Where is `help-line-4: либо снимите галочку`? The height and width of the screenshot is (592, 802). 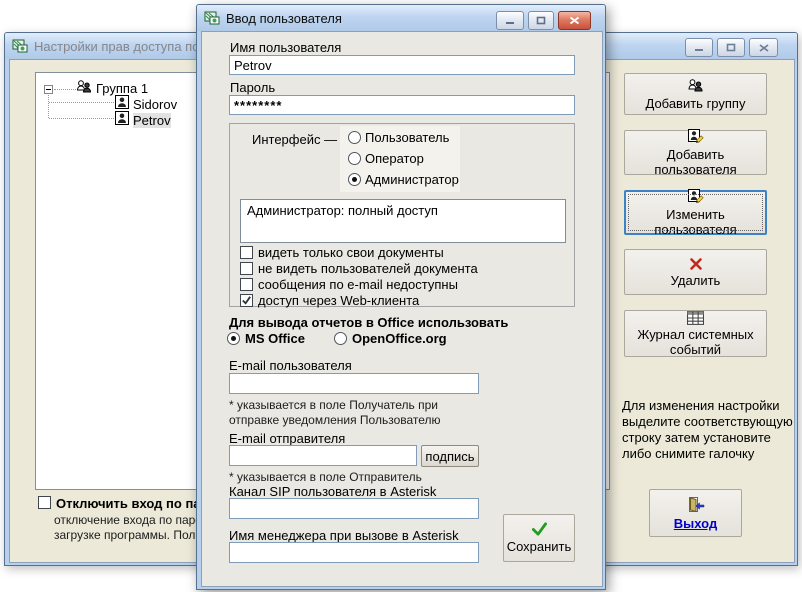 help-line-4: либо снимите галочку is located at coordinates (688, 453).